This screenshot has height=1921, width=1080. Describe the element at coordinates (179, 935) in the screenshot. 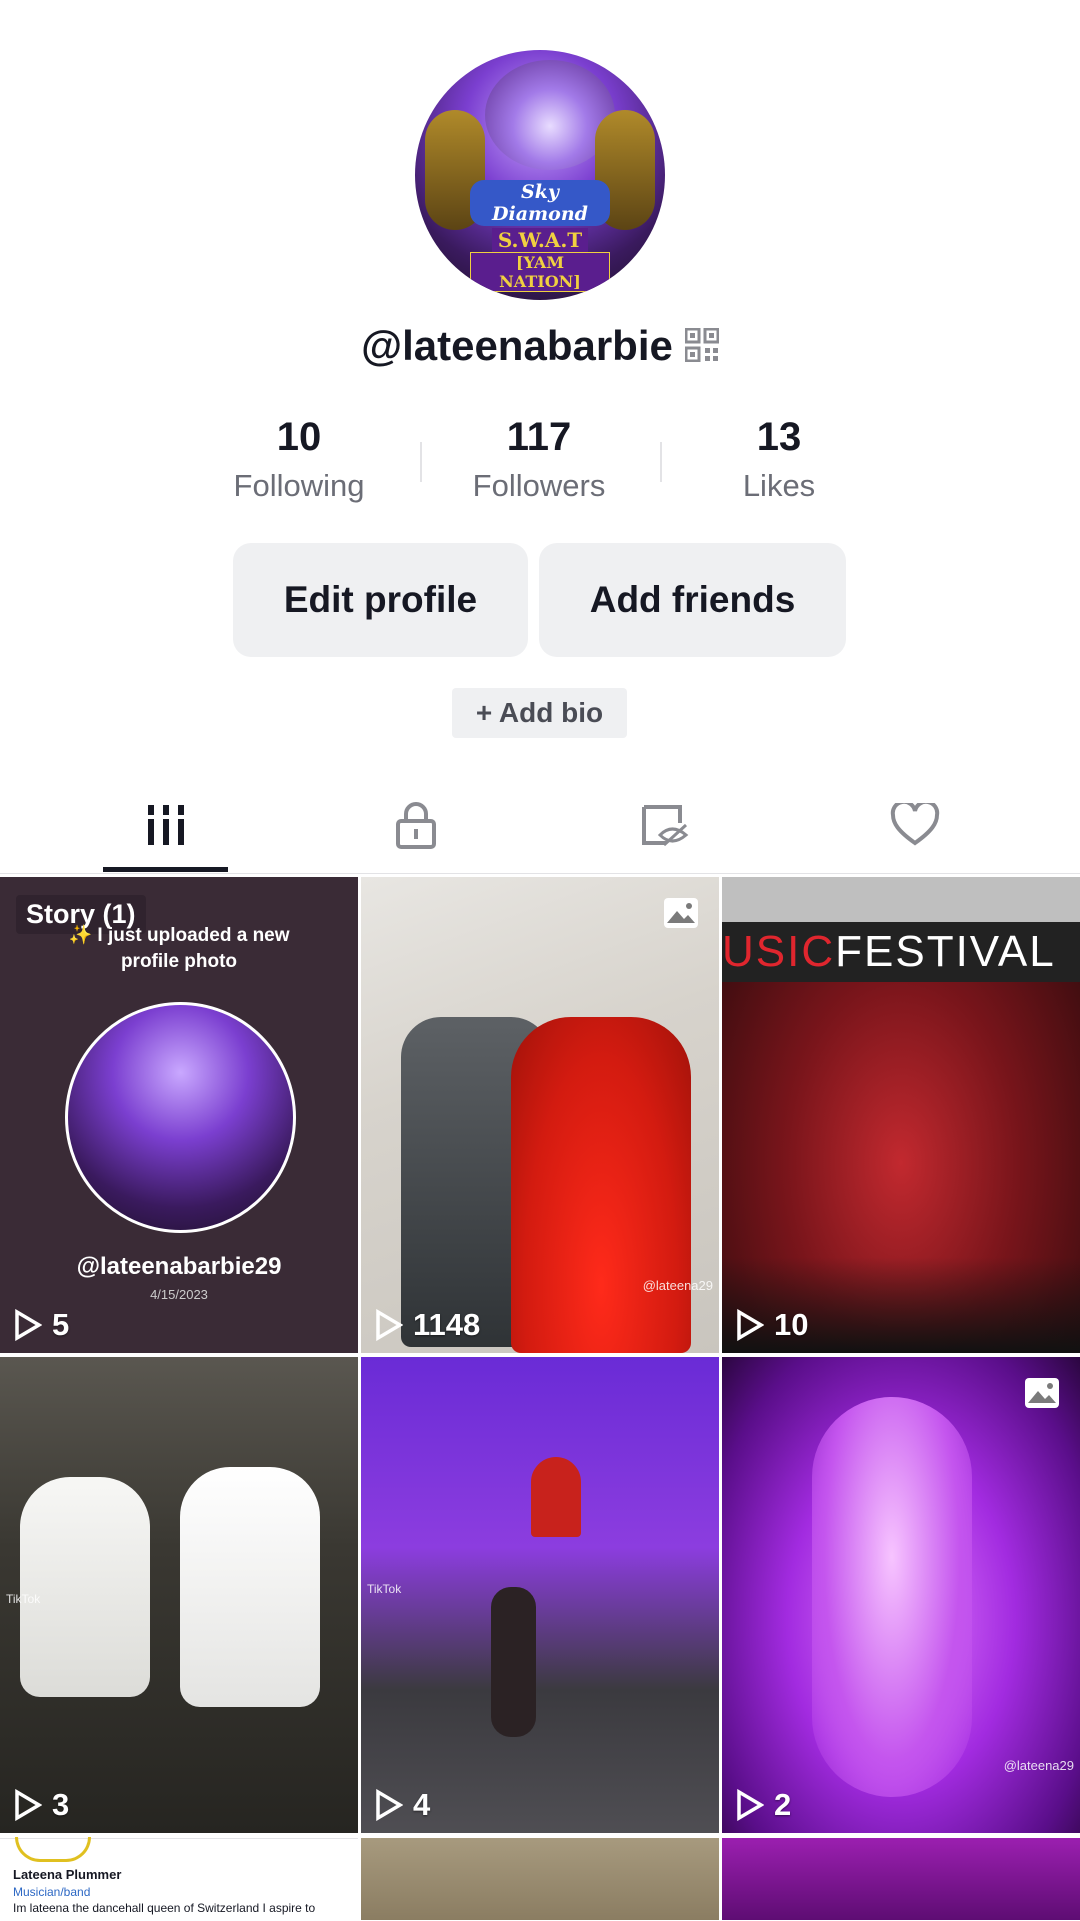

I see `story-text-line1: ✨ I just uploaded a new` at that location.